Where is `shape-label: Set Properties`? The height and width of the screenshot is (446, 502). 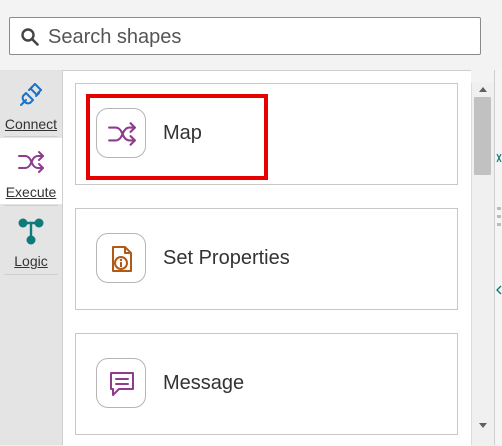
shape-label: Set Properties is located at coordinates (226, 258).